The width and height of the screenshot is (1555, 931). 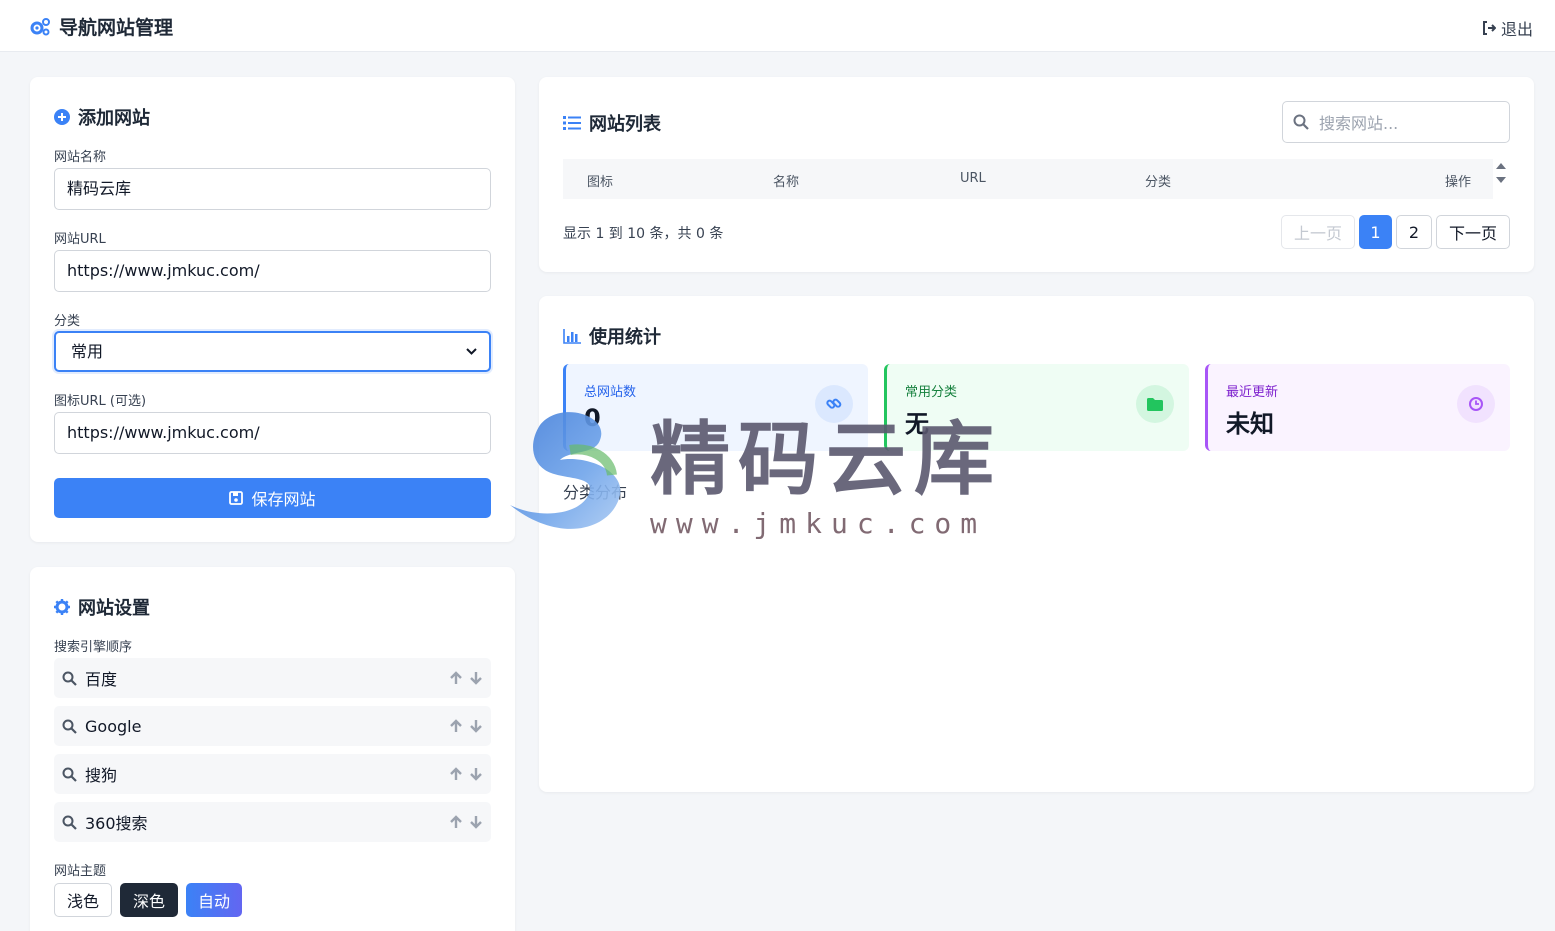 What do you see at coordinates (113, 726) in the screenshot?
I see `engine-name: Google` at bounding box center [113, 726].